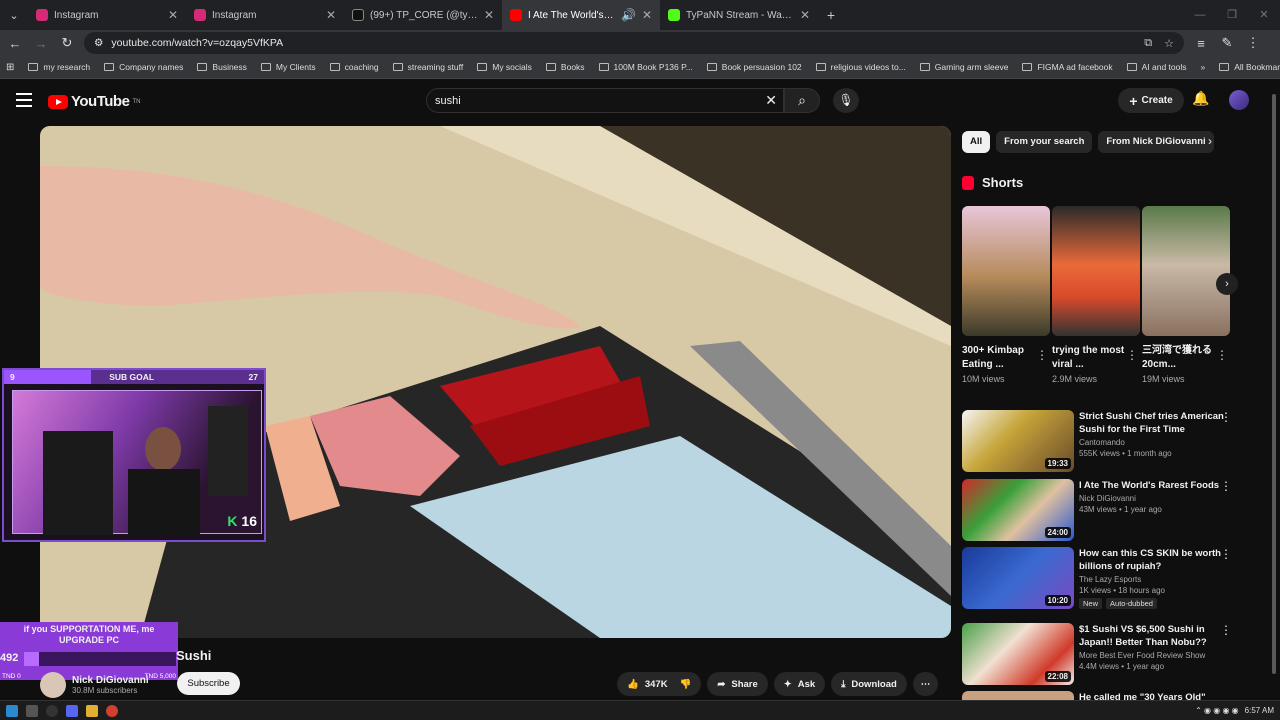  I want to click on close-window-icon: ✕, so click(1264, 15).